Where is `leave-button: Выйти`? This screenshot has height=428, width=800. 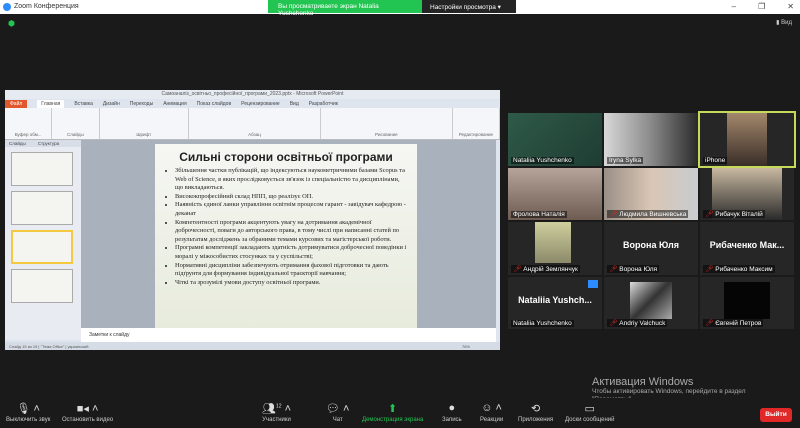
leave-button: Выйти is located at coordinates (776, 415).